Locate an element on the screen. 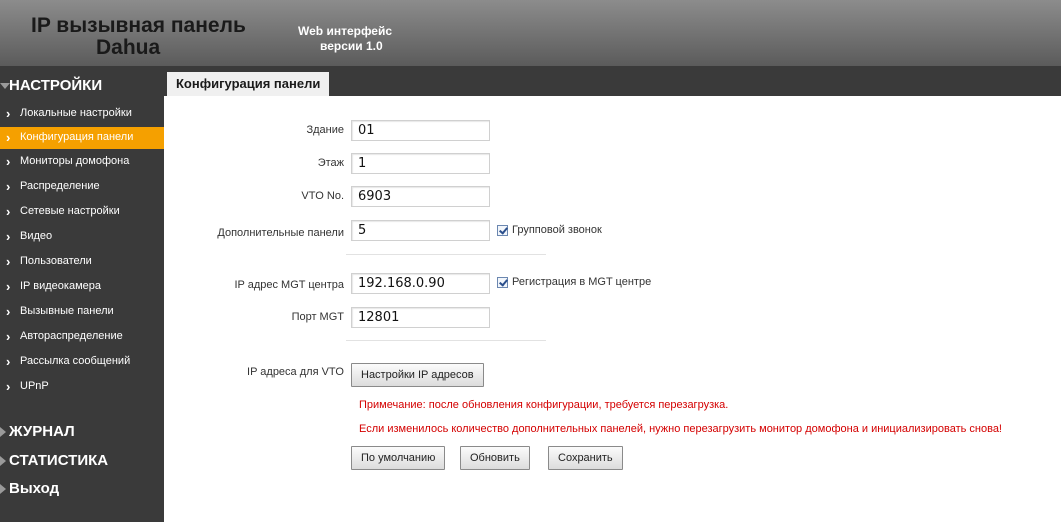 The height and width of the screenshot is (522, 1061). sidebar-item-label: Пользователи is located at coordinates (56, 261).